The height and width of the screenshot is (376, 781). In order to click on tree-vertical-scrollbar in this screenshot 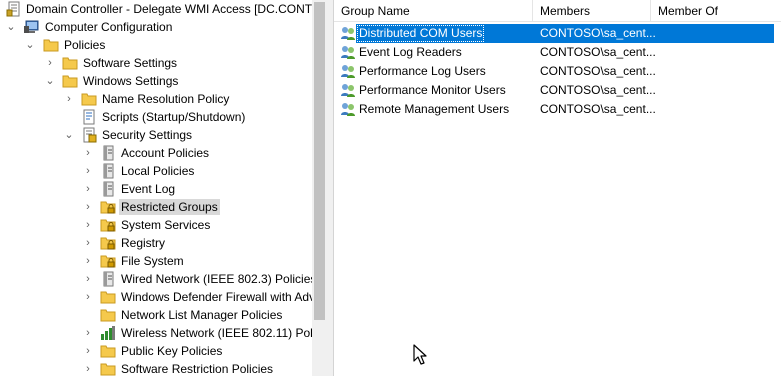, I will do `click(319, 188)`.